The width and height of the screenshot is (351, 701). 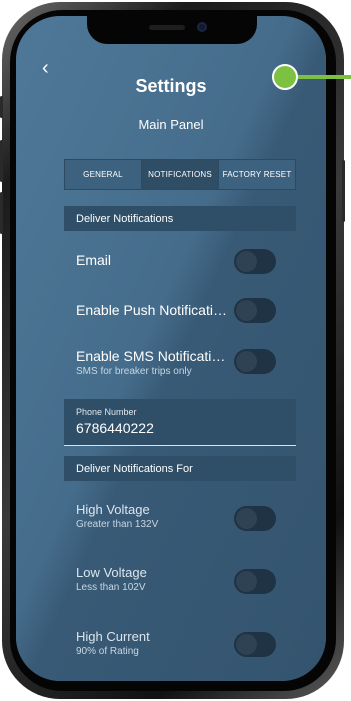 I want to click on volume-down-button, so click(x=1, y=213).